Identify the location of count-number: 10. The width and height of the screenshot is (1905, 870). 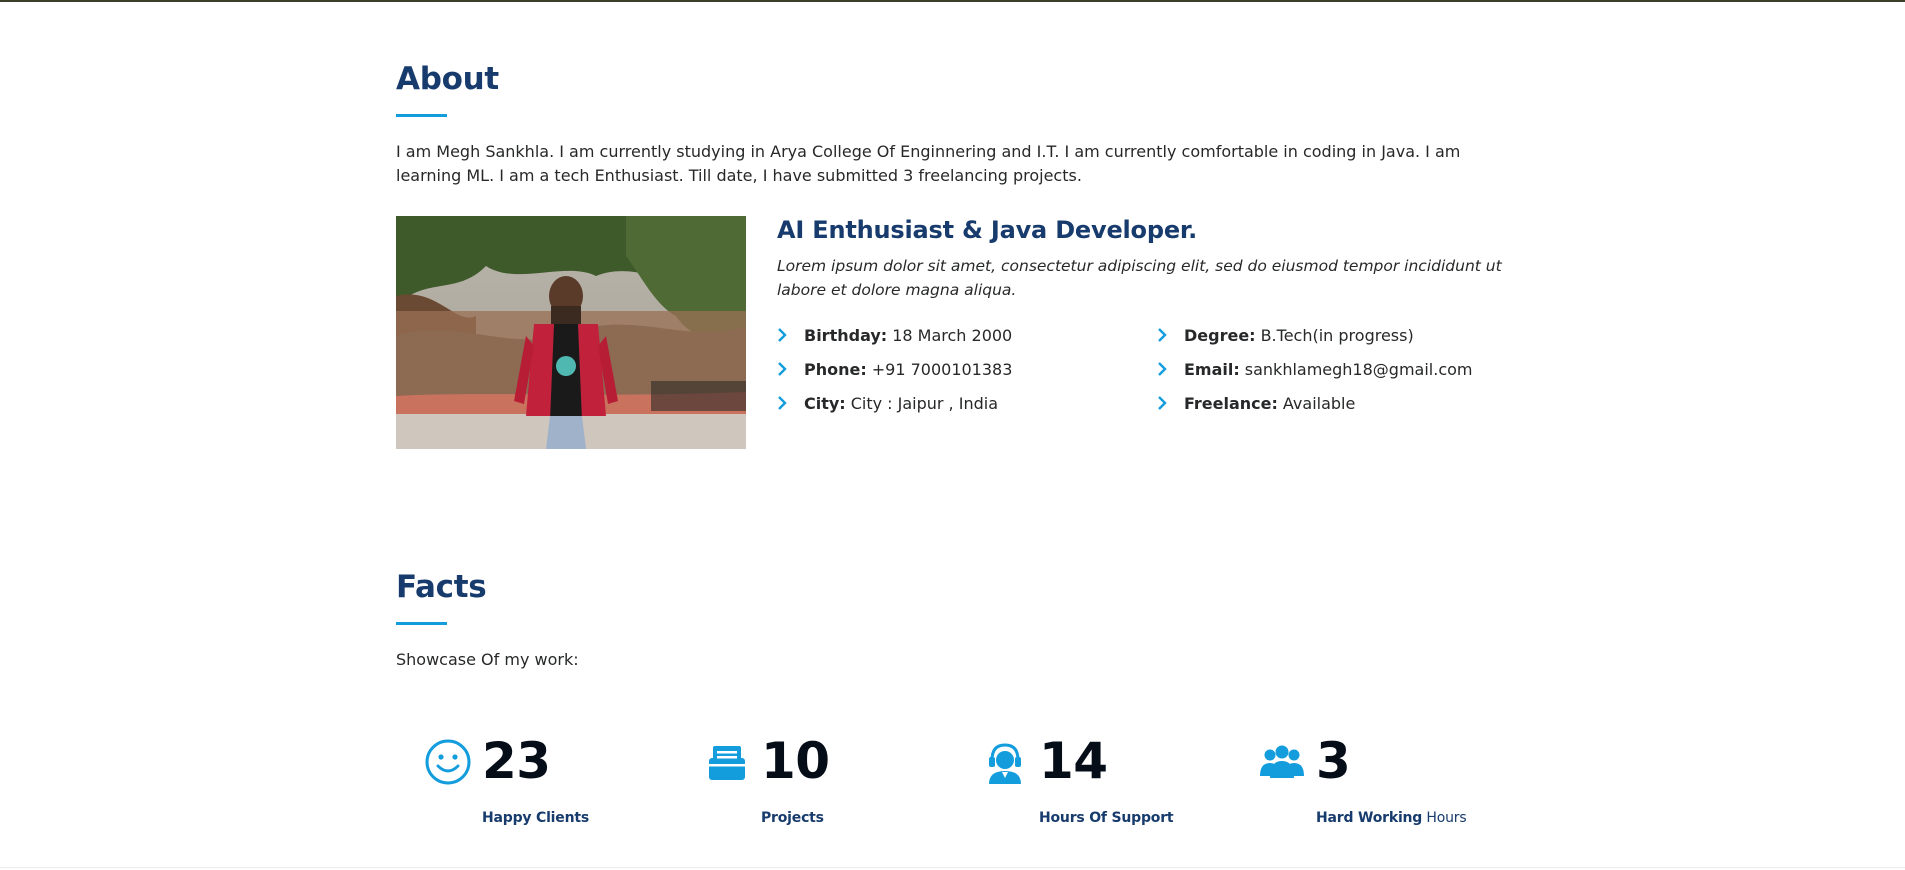
(795, 761).